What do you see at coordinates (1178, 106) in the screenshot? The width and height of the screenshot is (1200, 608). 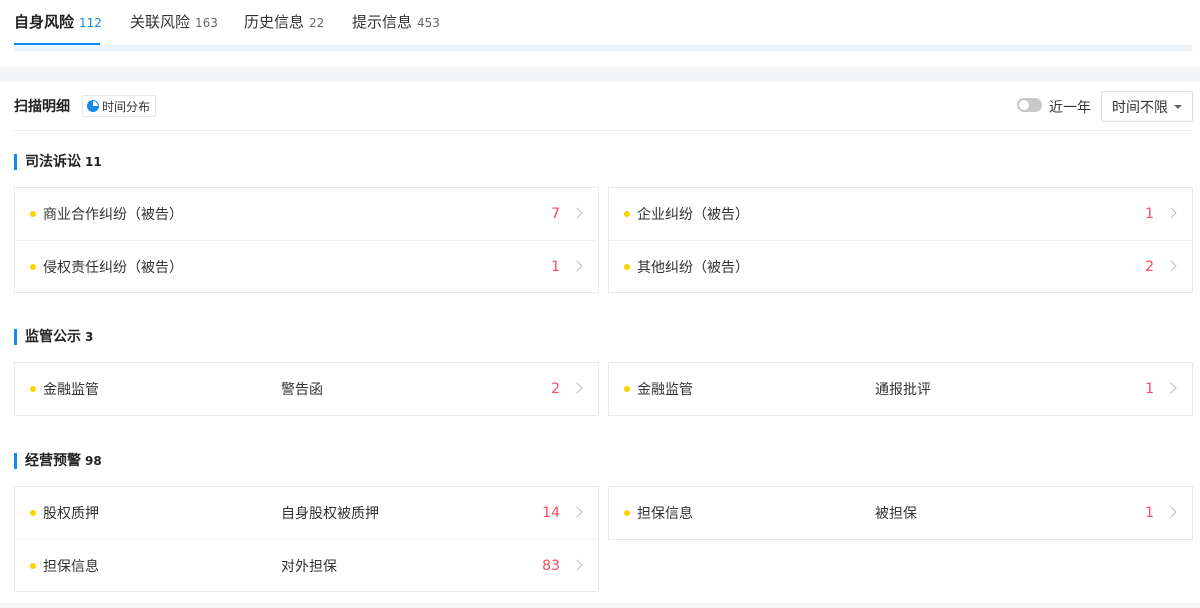 I see `caret-down-icon` at bounding box center [1178, 106].